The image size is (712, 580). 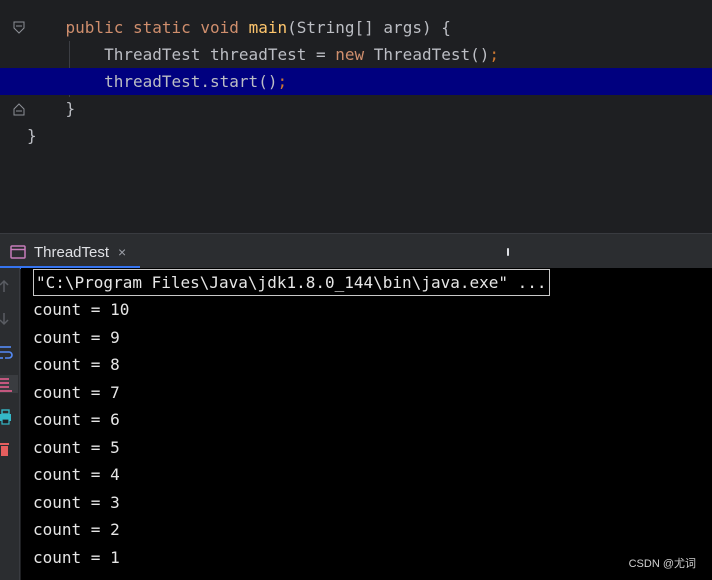 What do you see at coordinates (76, 557) in the screenshot?
I see `output-line: count = 1` at bounding box center [76, 557].